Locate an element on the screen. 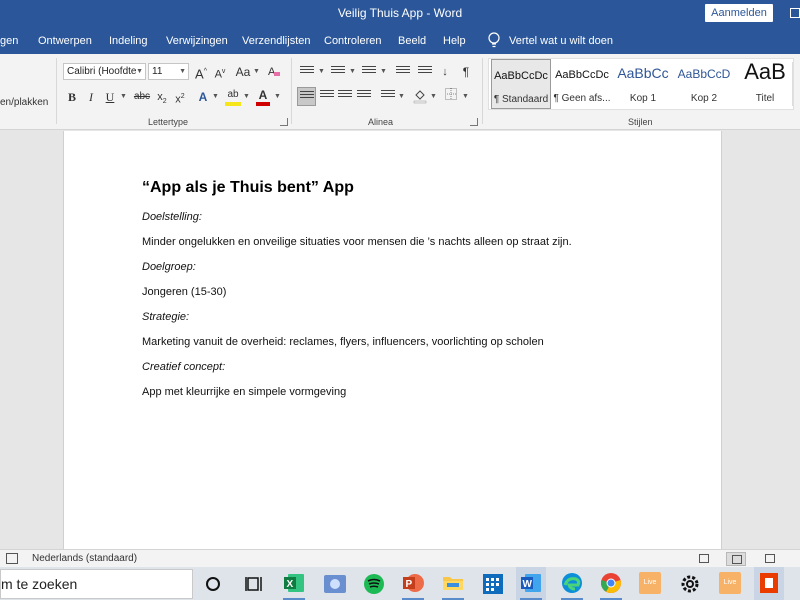 The height and width of the screenshot is (600, 800). word-taskbar-button: W is located at coordinates (531, 583).